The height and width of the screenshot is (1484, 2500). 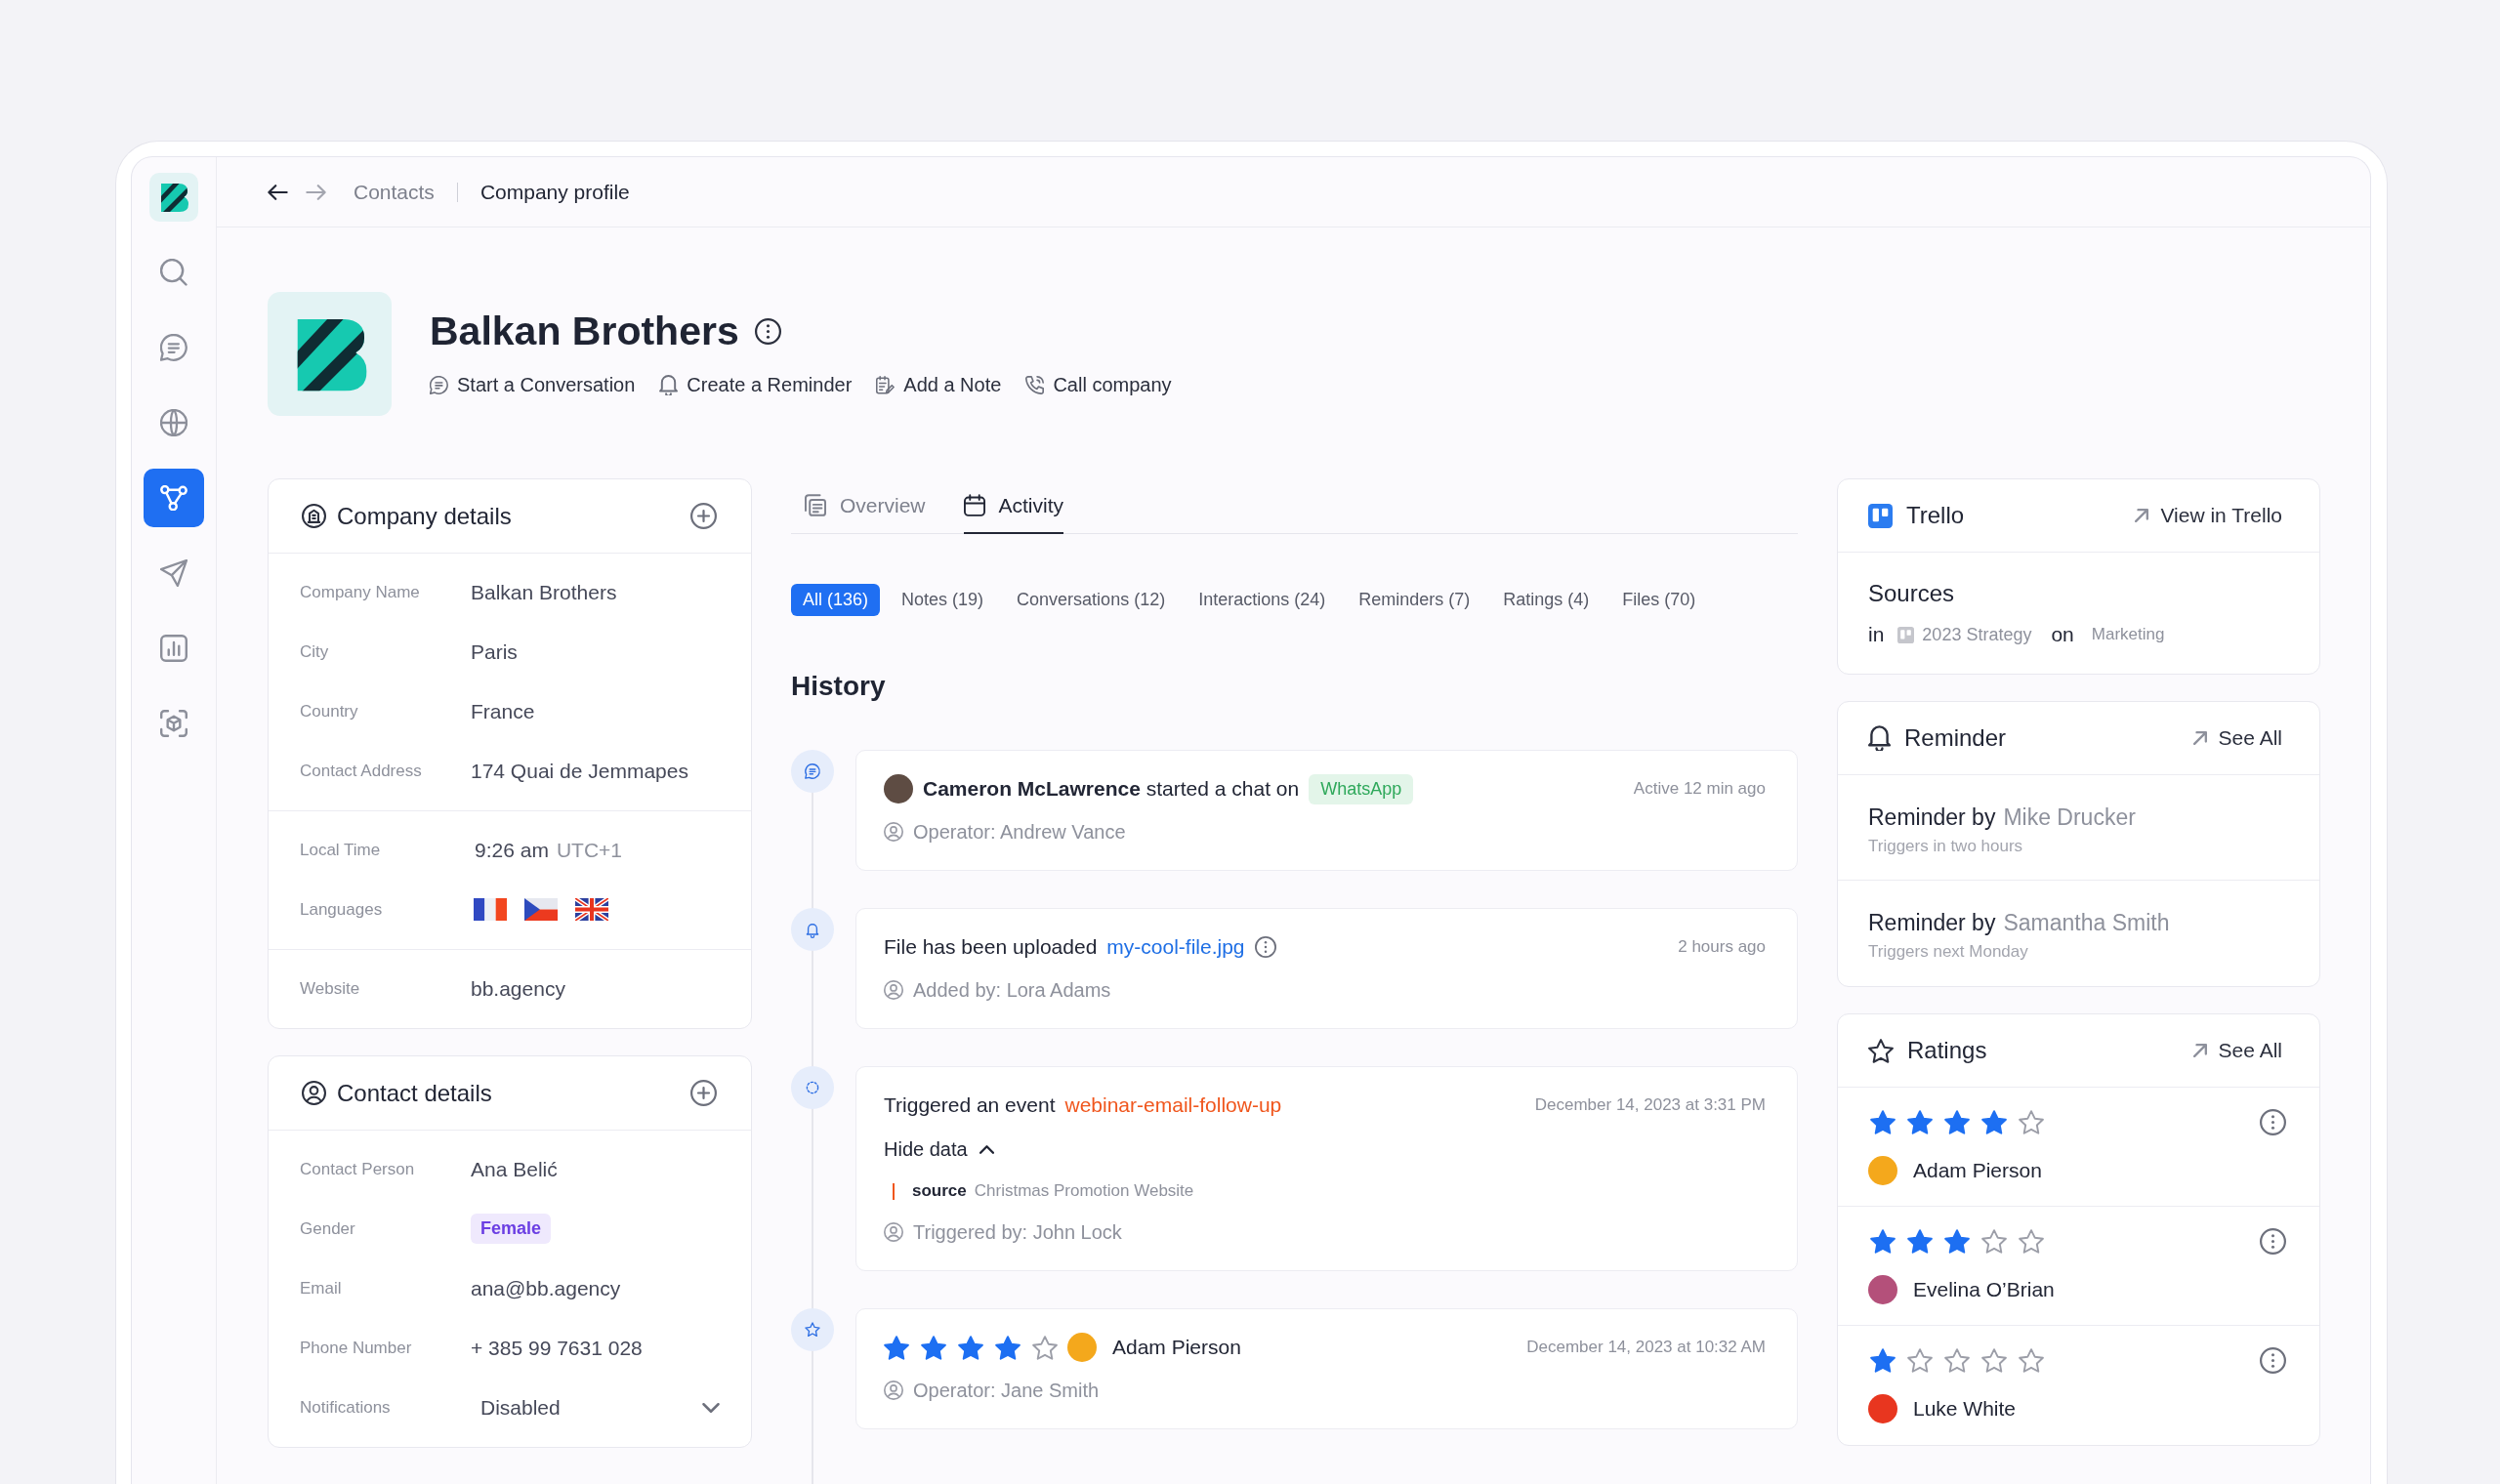 What do you see at coordinates (330, 989) in the screenshot?
I see `field-label: Website` at bounding box center [330, 989].